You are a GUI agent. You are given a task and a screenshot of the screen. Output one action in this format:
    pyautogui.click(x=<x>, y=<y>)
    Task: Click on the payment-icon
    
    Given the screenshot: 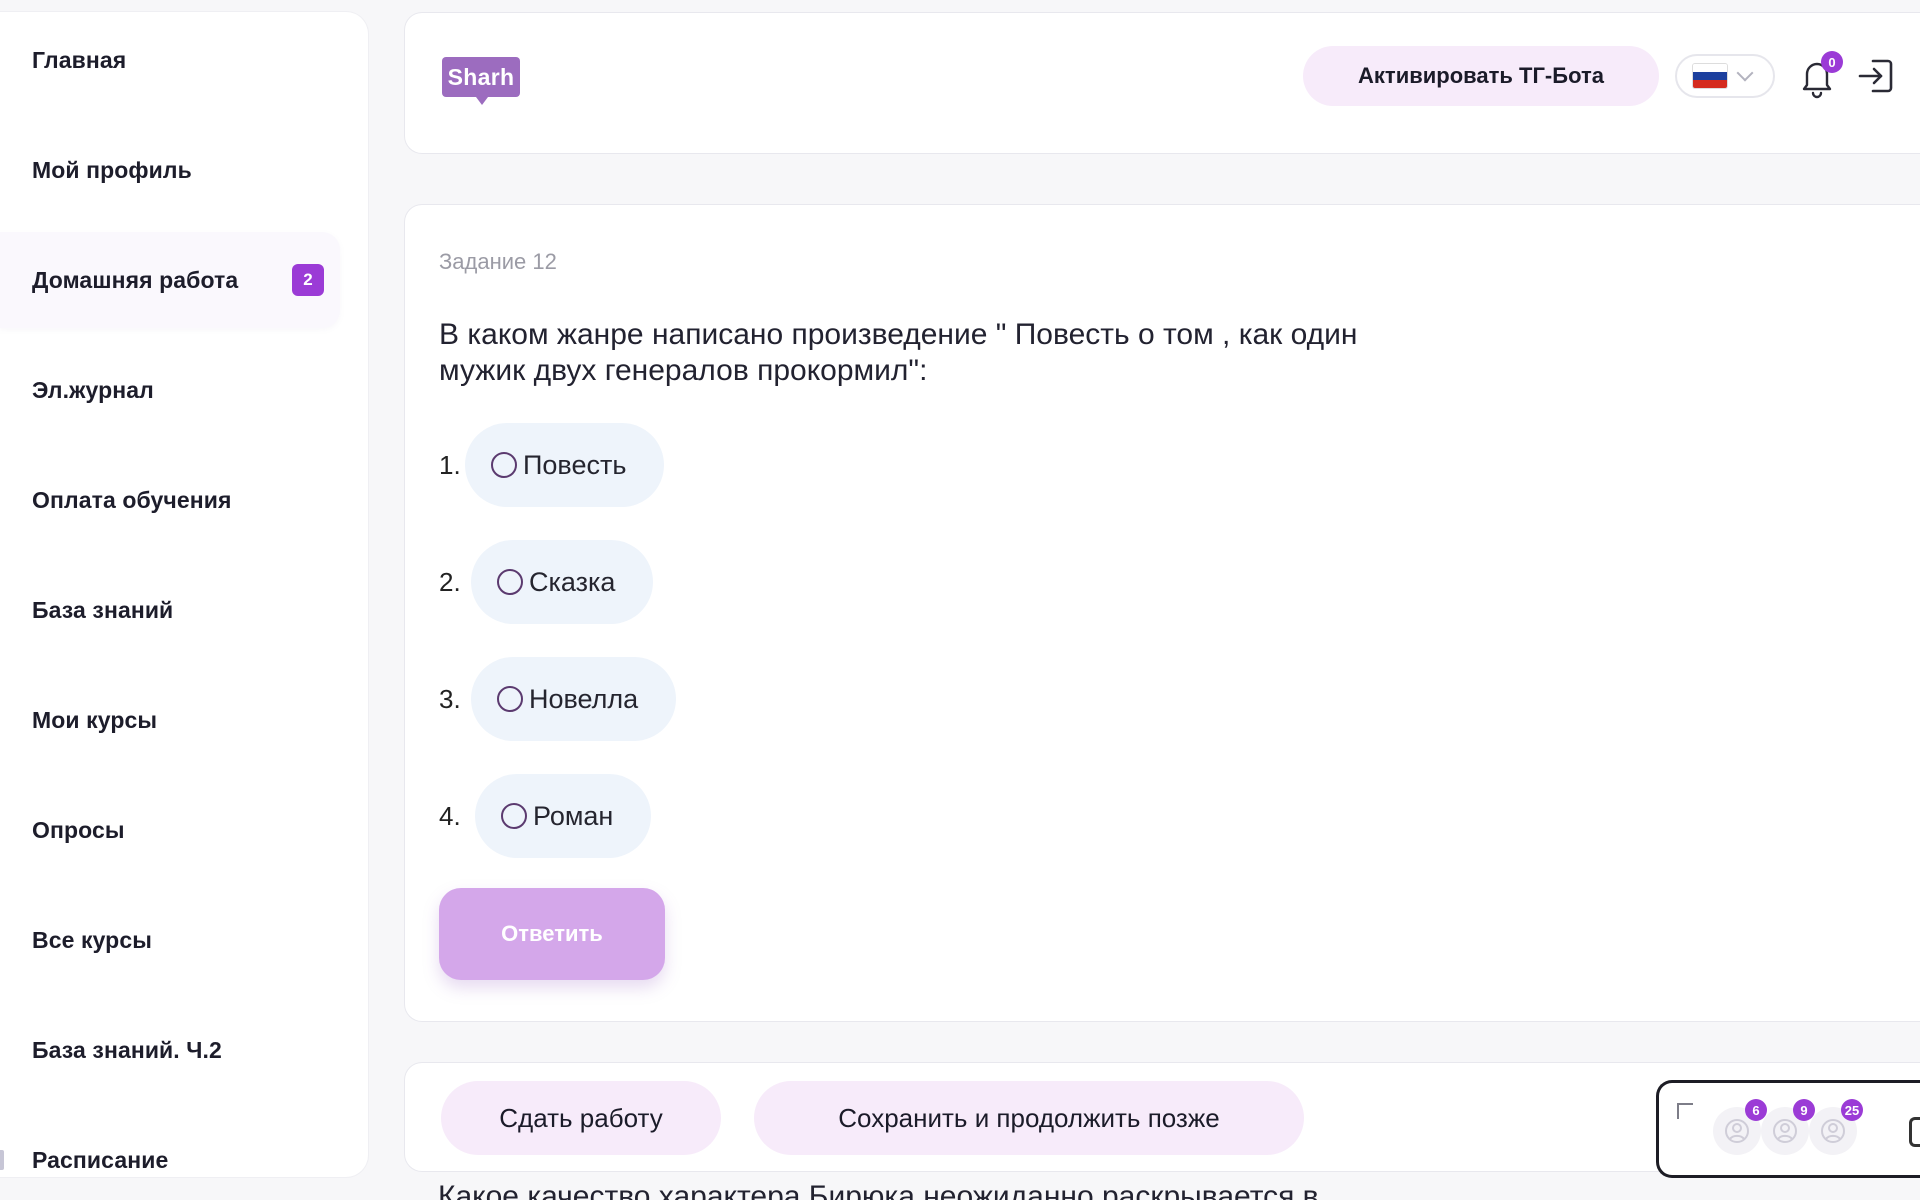 What is the action you would take?
    pyautogui.click(x=2, y=500)
    